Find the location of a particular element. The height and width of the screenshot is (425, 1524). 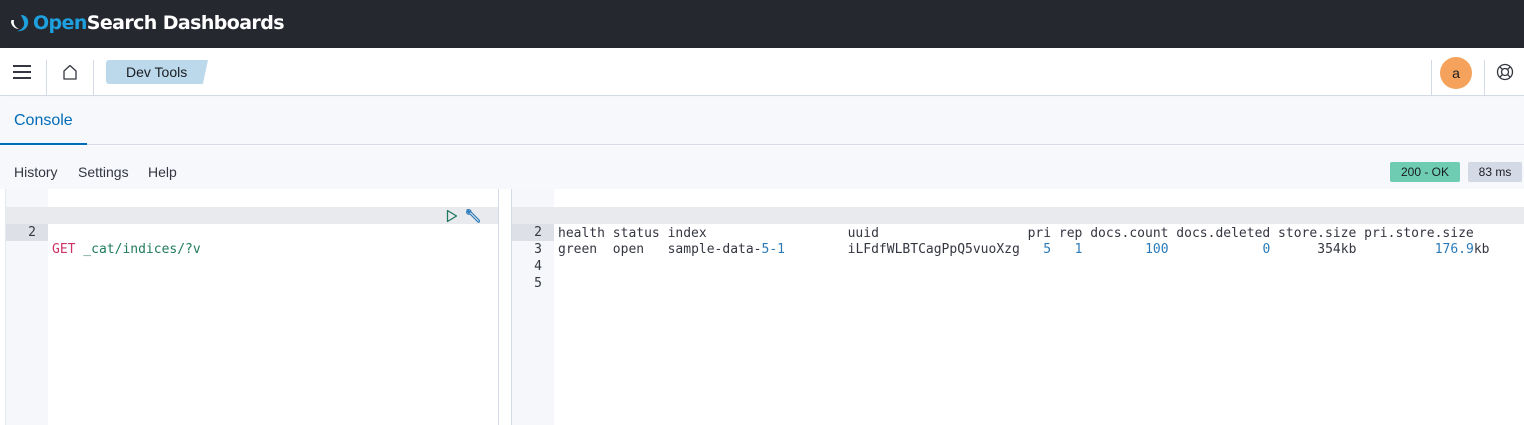

user-avatar: a is located at coordinates (1456, 73).